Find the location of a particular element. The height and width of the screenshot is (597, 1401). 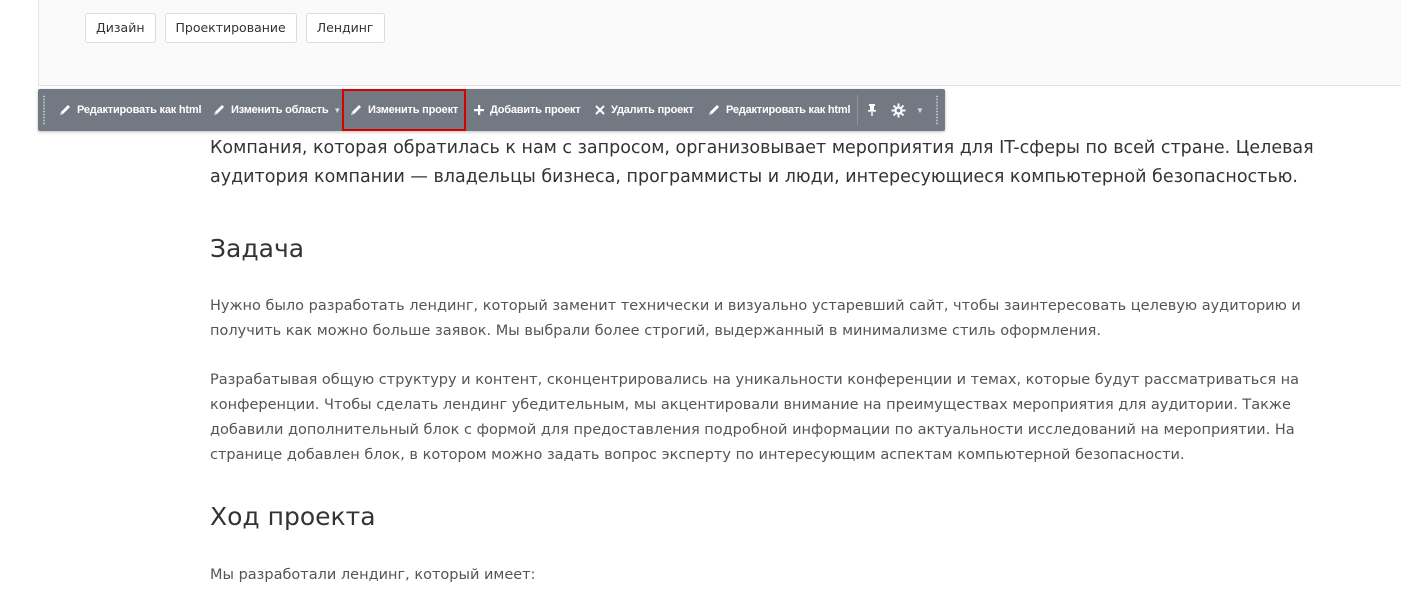

tag-list: Дизайн Проектирование Лендинг is located at coordinates (235, 28).